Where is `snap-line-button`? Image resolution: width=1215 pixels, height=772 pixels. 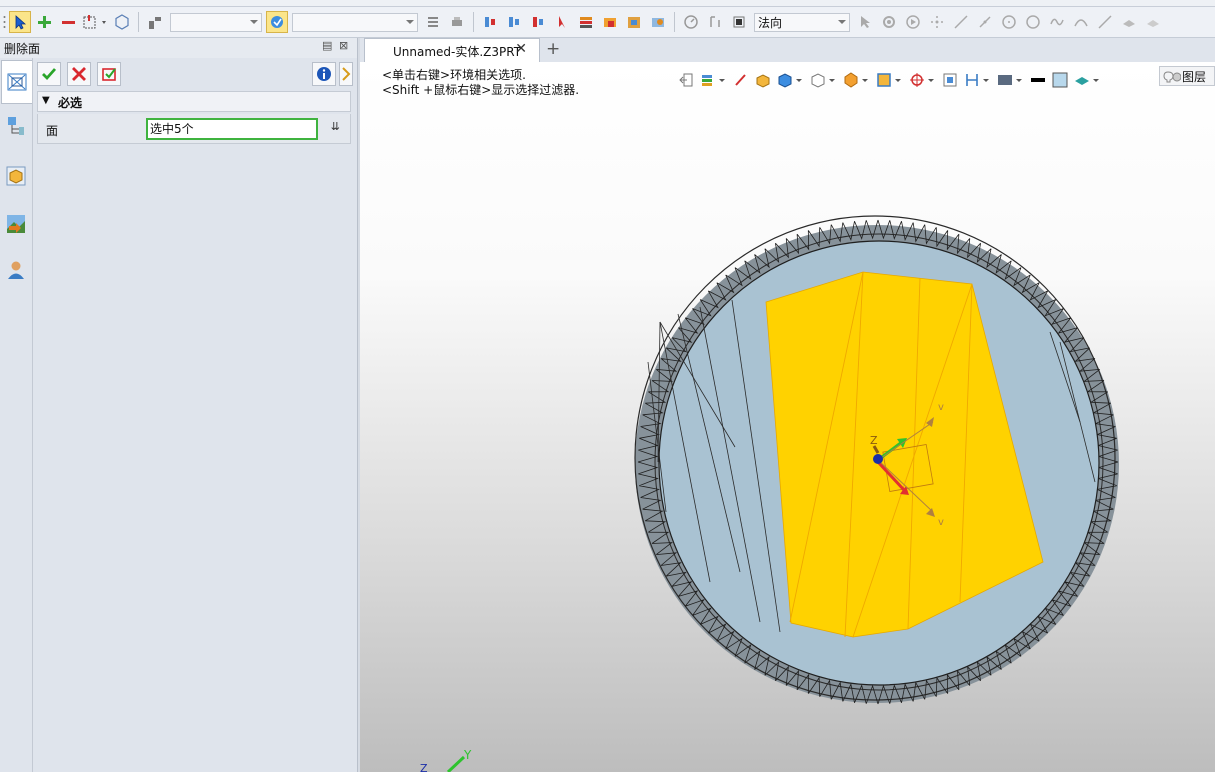 snap-line-button is located at coordinates (961, 22).